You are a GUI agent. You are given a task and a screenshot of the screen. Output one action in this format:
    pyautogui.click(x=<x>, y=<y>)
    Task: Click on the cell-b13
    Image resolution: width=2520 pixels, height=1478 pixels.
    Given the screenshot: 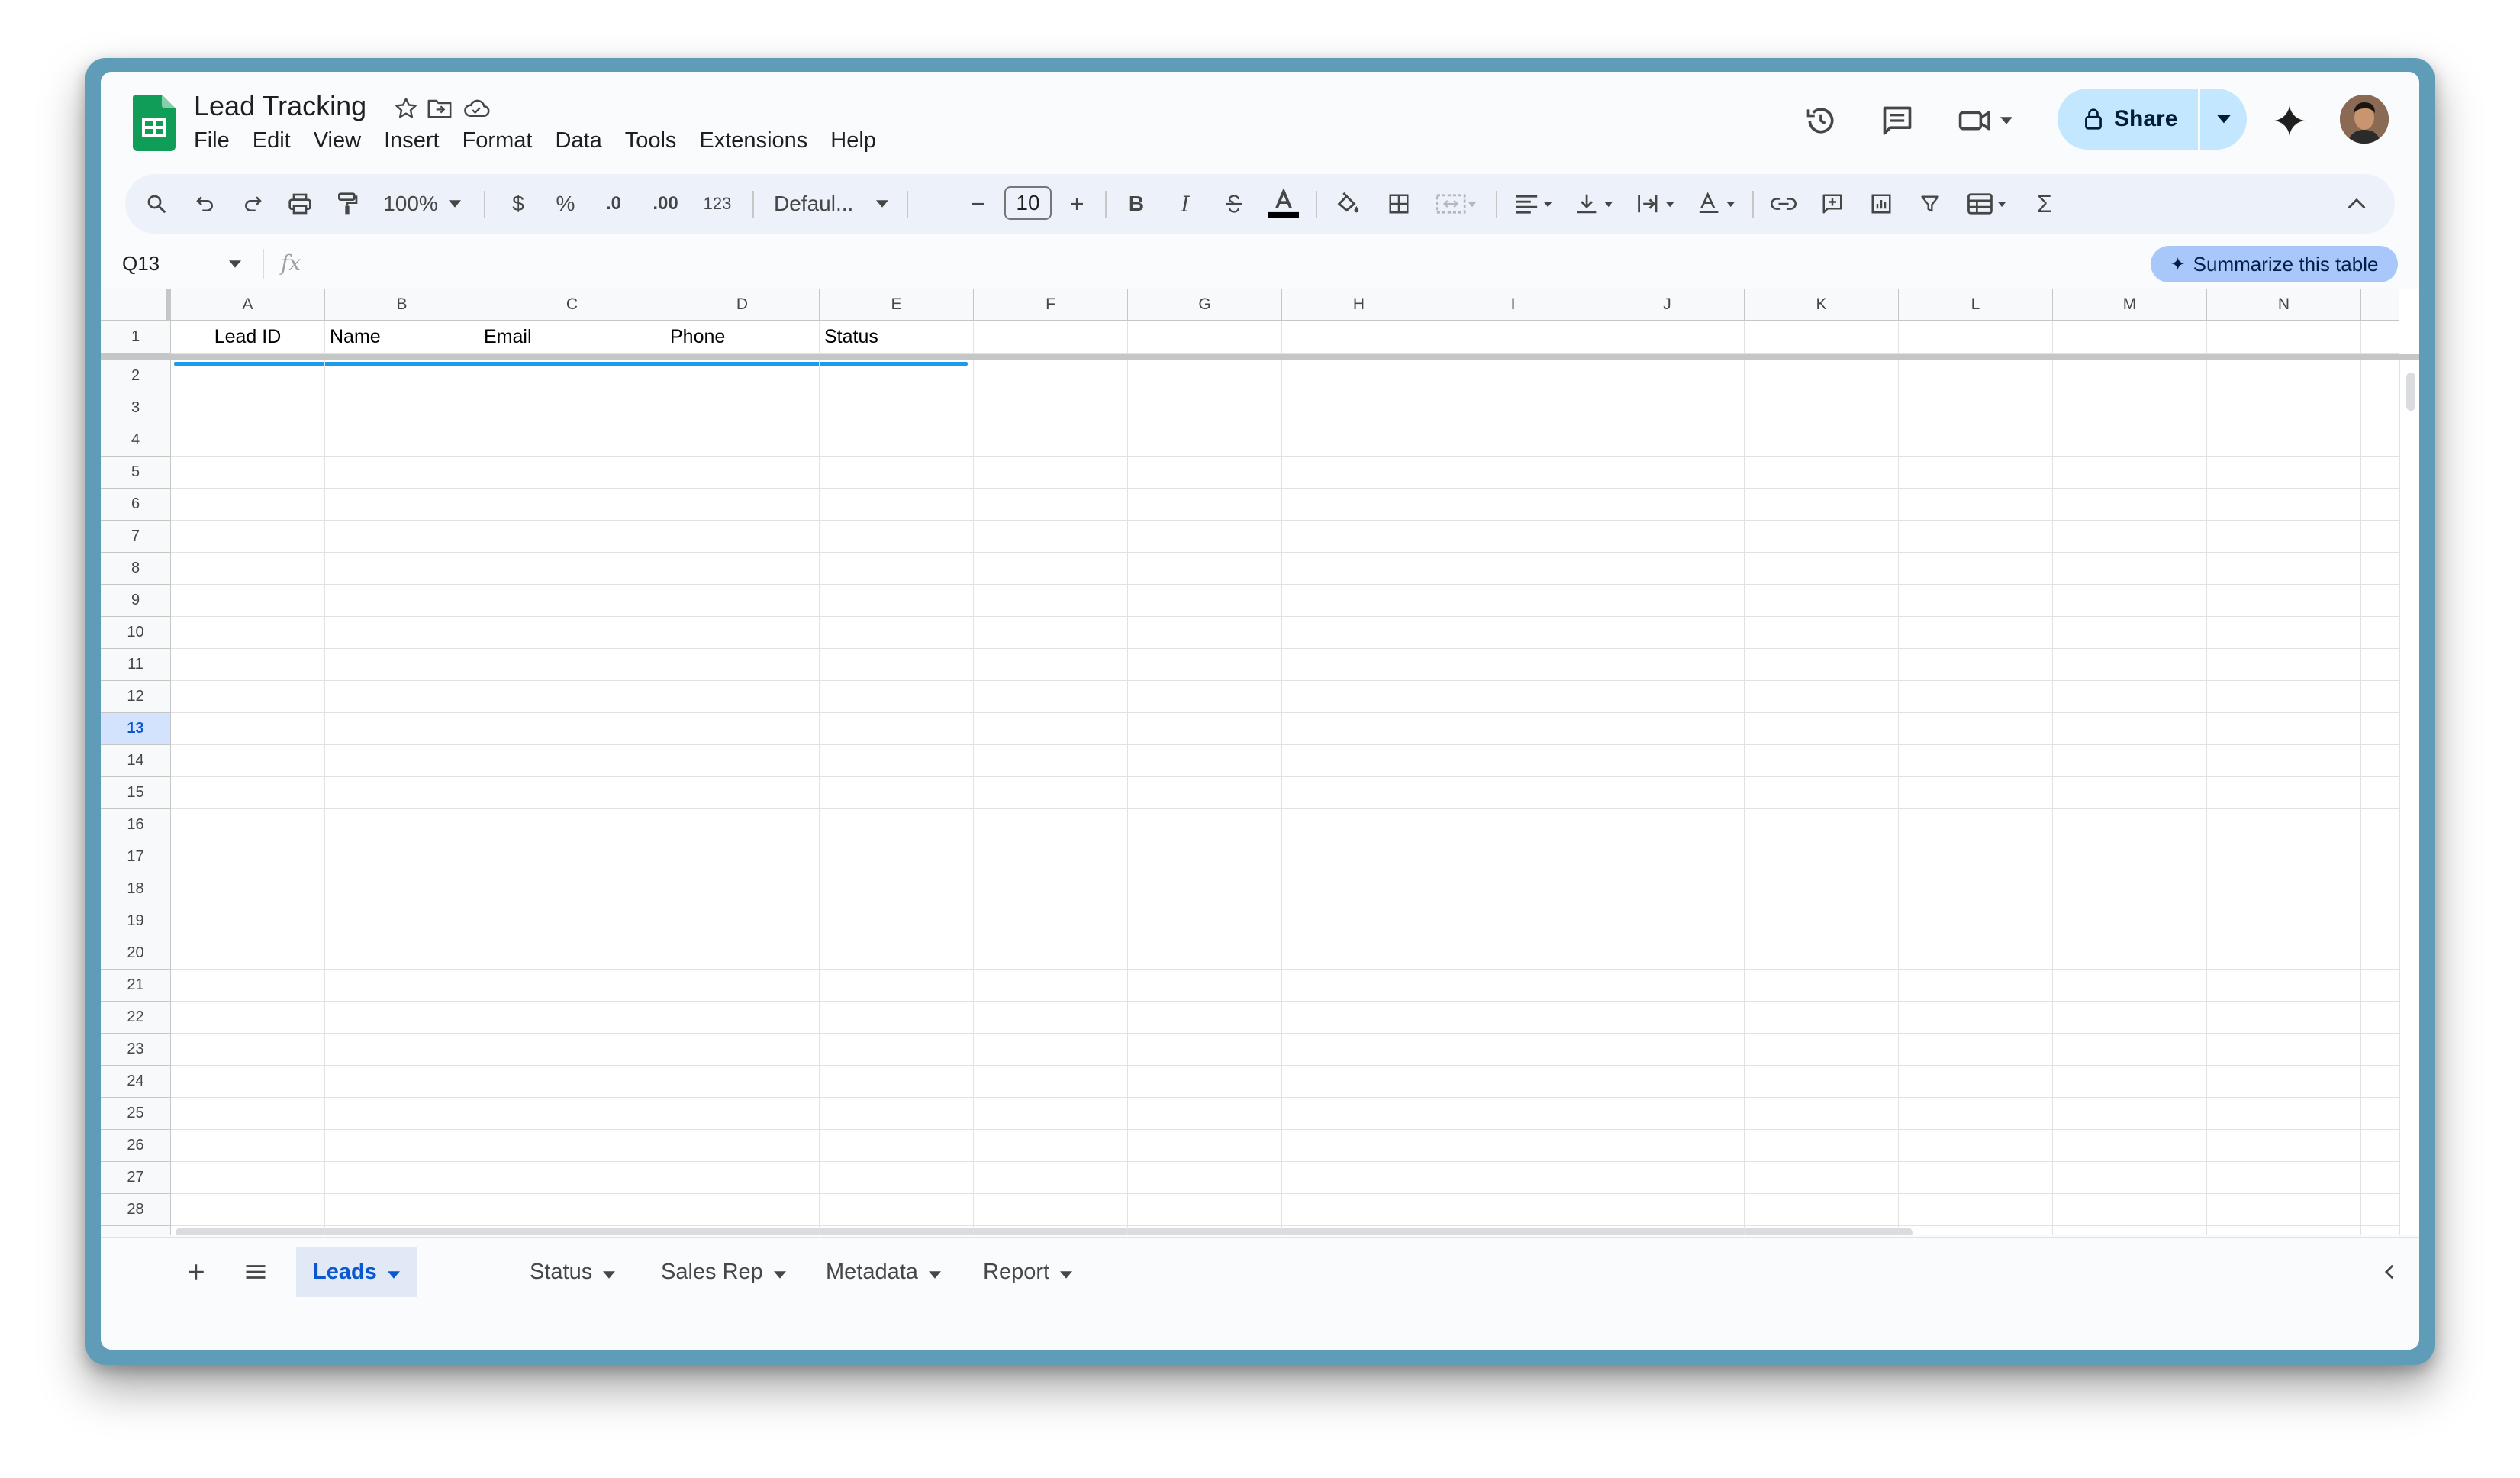 What is the action you would take?
    pyautogui.click(x=402, y=729)
    